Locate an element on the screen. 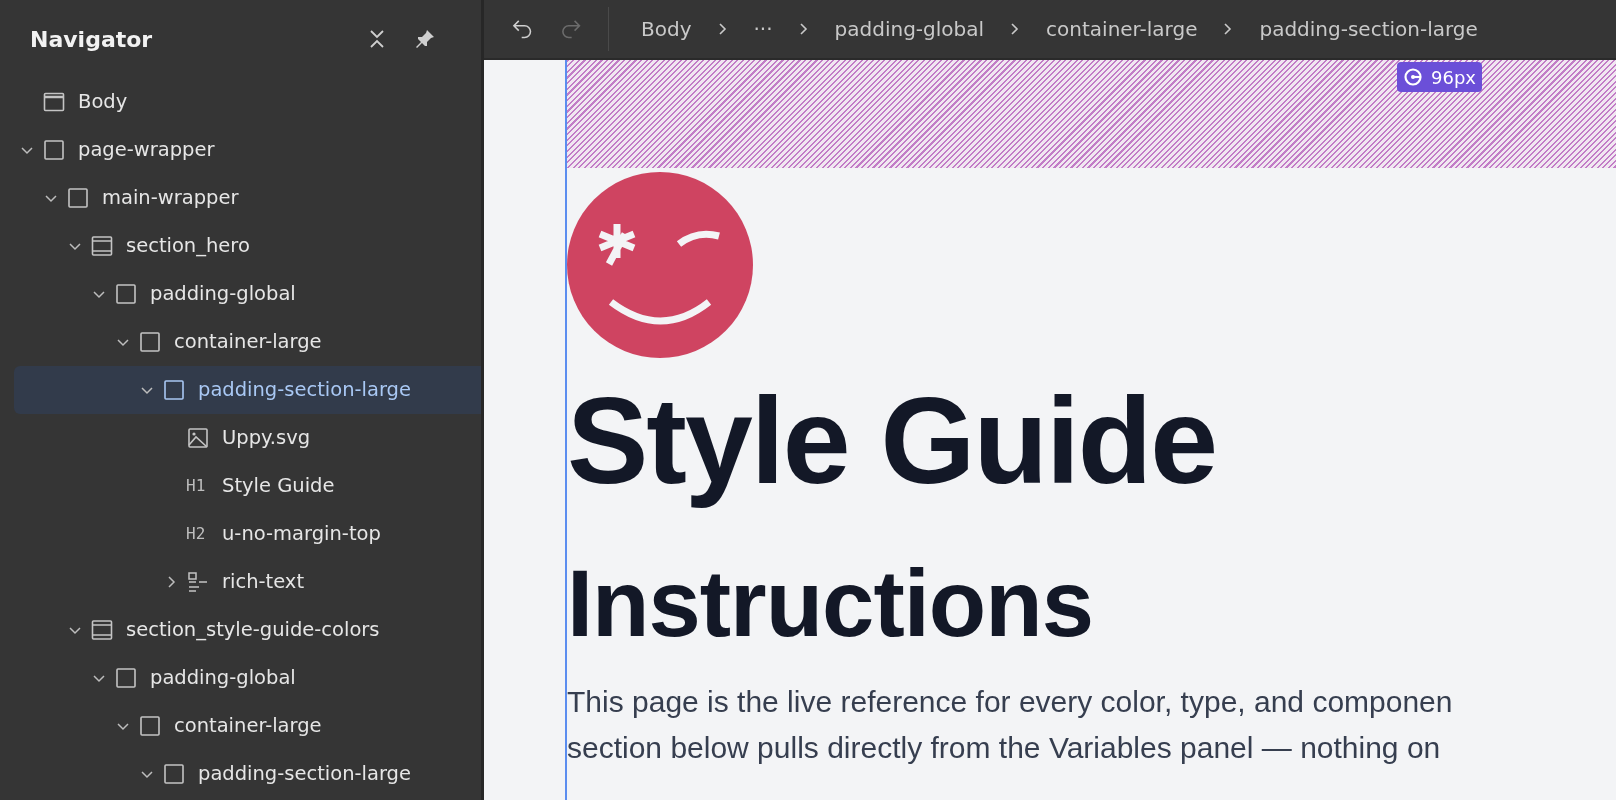  breadcrumb-item: container-large is located at coordinates (1122, 29).